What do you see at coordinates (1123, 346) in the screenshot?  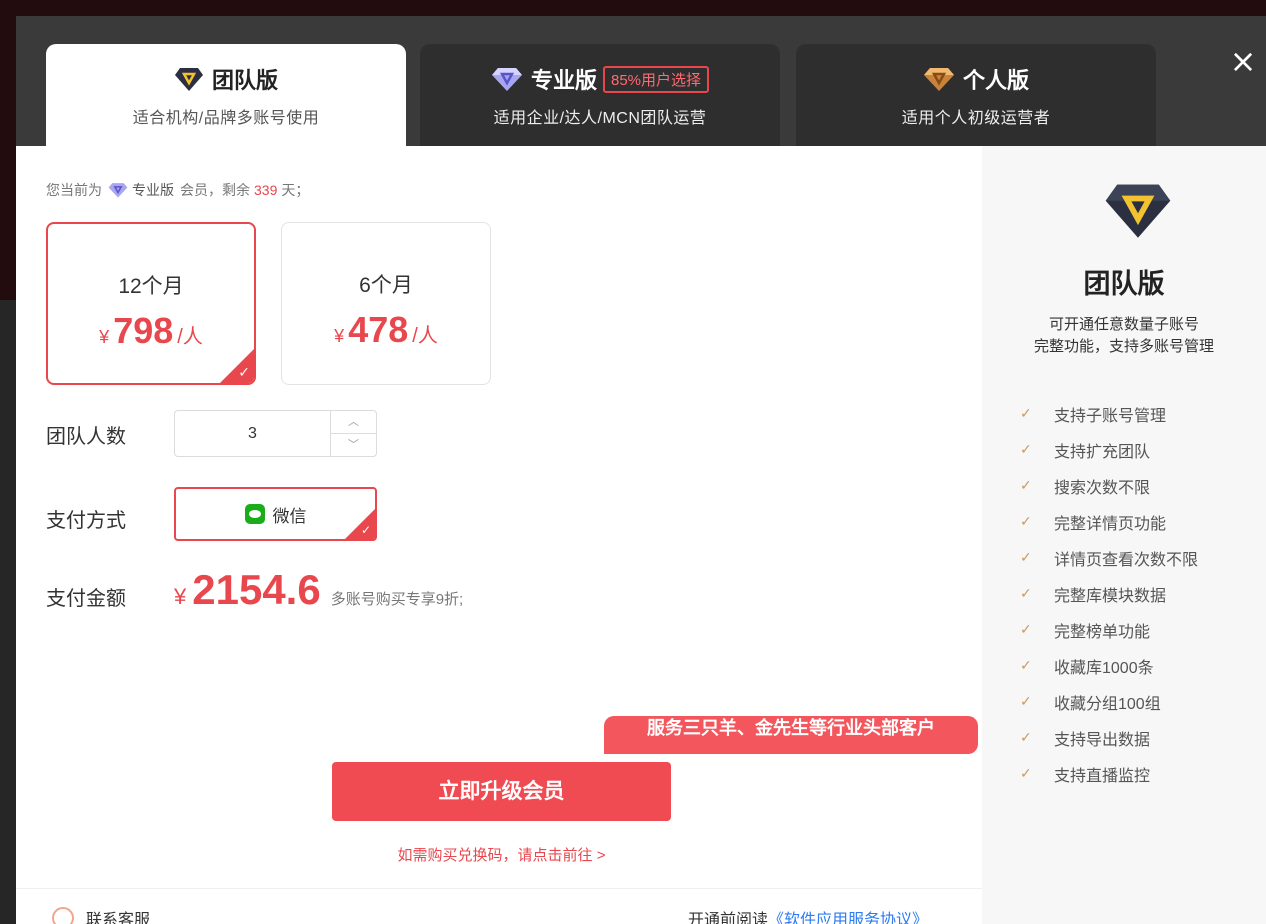 I see `description-line: 完整功能，支持多账号管理` at bounding box center [1123, 346].